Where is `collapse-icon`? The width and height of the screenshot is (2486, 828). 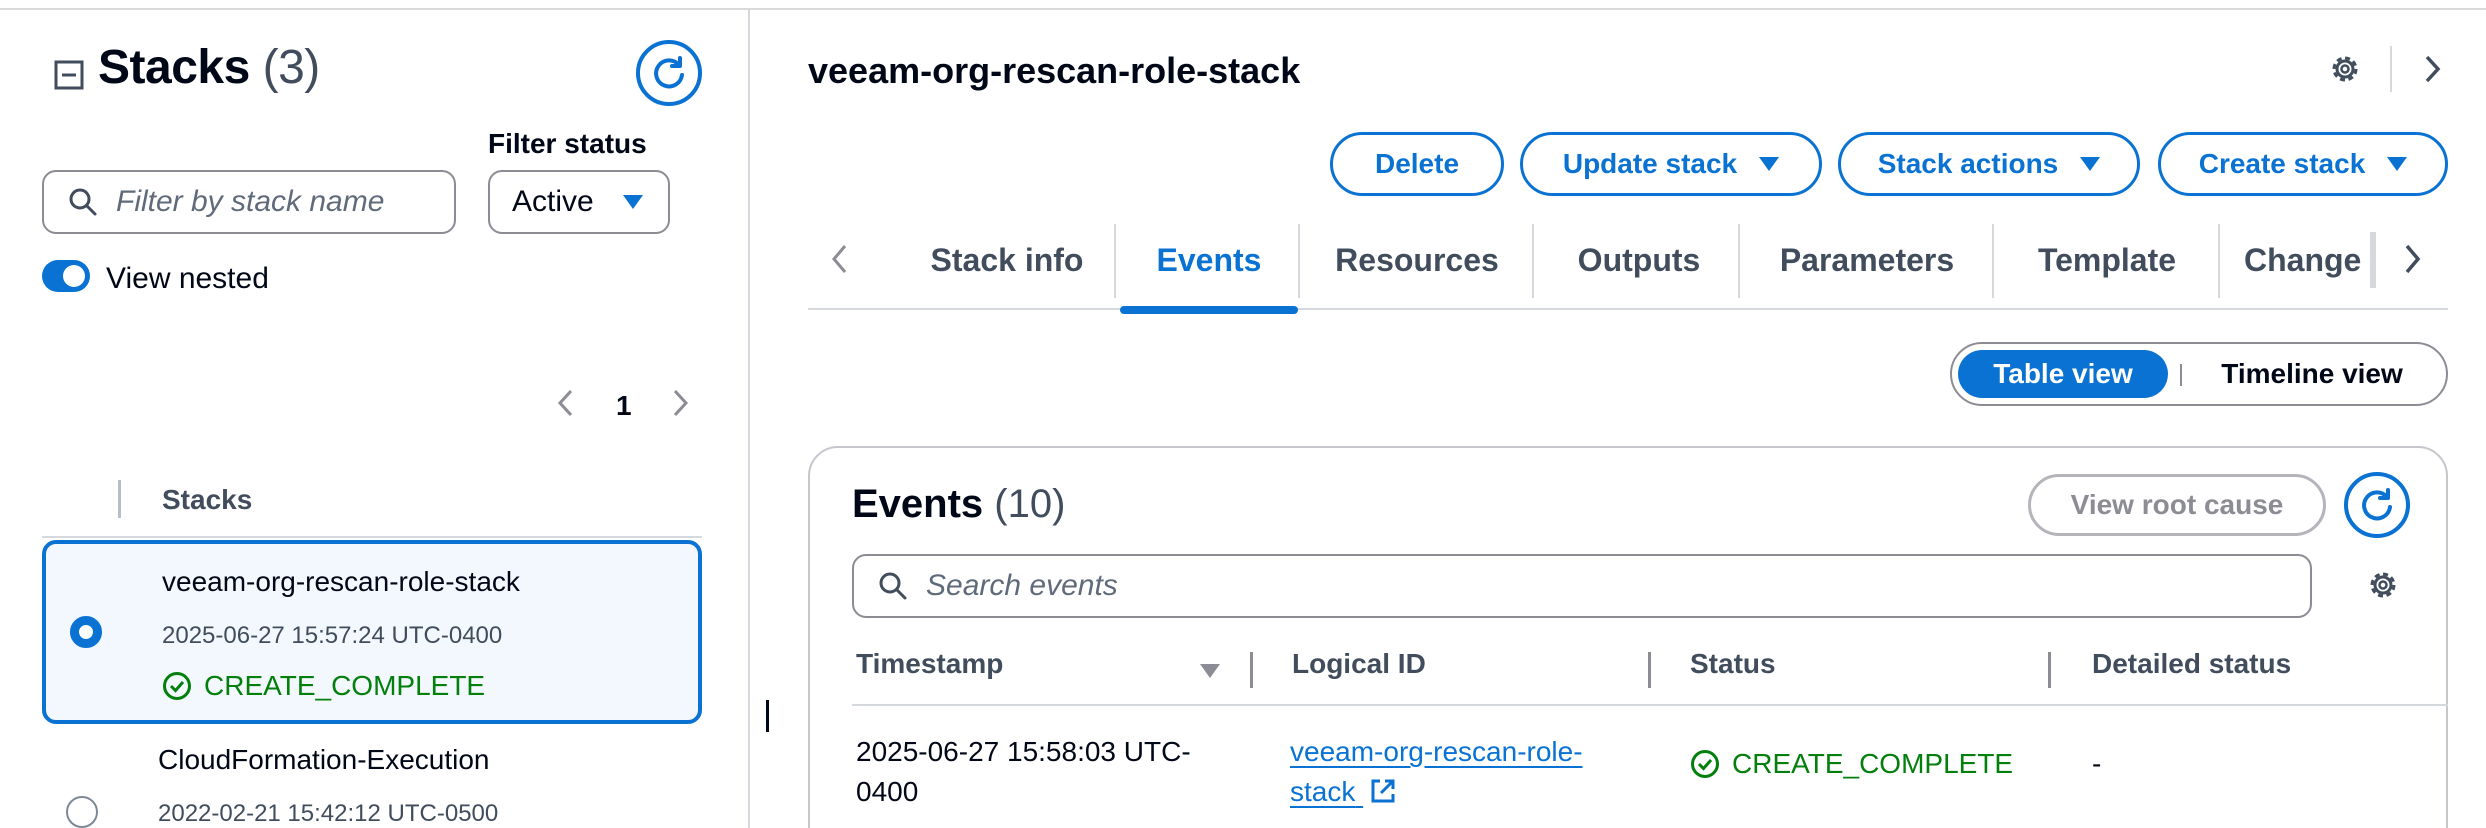 collapse-icon is located at coordinates (69, 75).